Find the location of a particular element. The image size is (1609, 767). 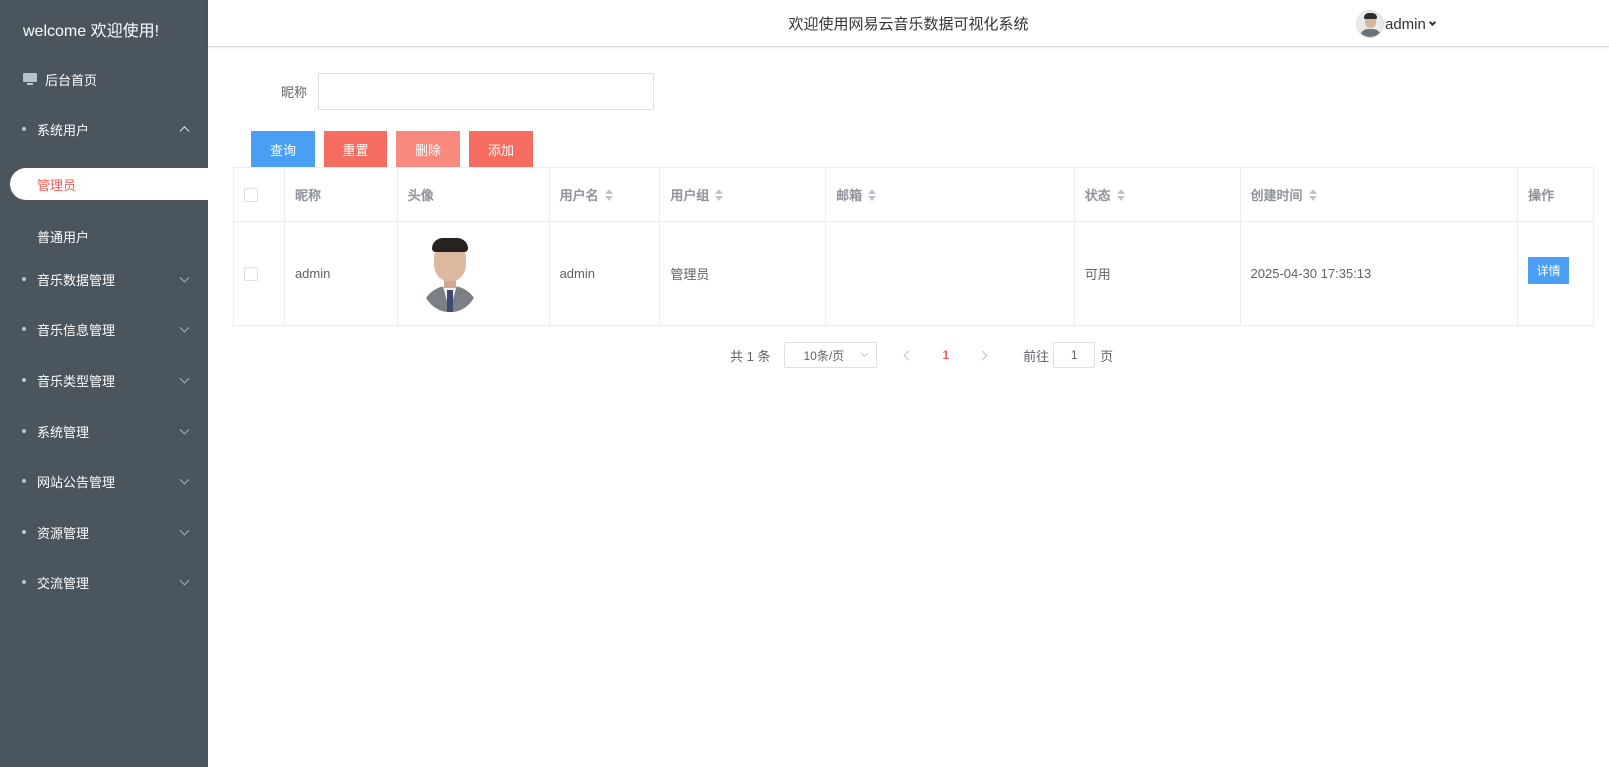

pagination-total: 共 1 条 is located at coordinates (750, 356).